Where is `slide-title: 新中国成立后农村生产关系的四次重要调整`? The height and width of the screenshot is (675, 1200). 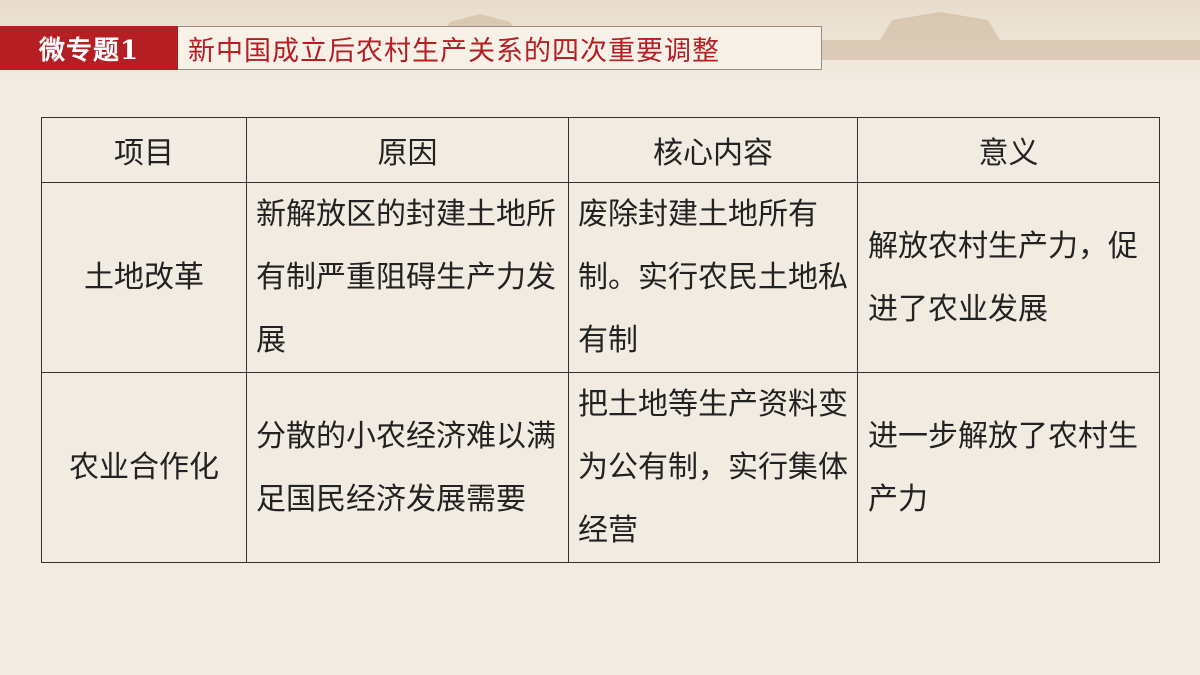 slide-title: 新中国成立后农村生产关系的四次重要调整 is located at coordinates (500, 48).